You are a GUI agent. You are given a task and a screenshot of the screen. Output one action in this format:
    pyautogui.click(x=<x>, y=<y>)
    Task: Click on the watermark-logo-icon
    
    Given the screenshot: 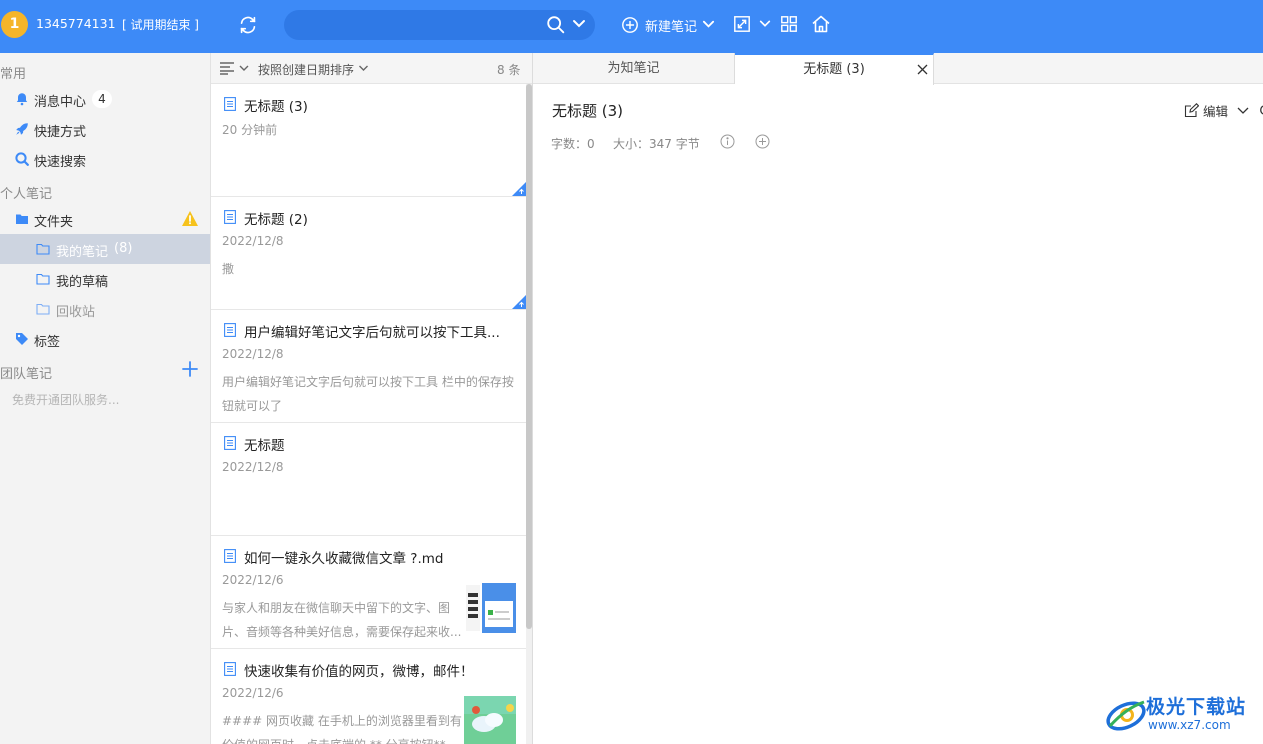 What is the action you would take?
    pyautogui.click(x=1126, y=715)
    